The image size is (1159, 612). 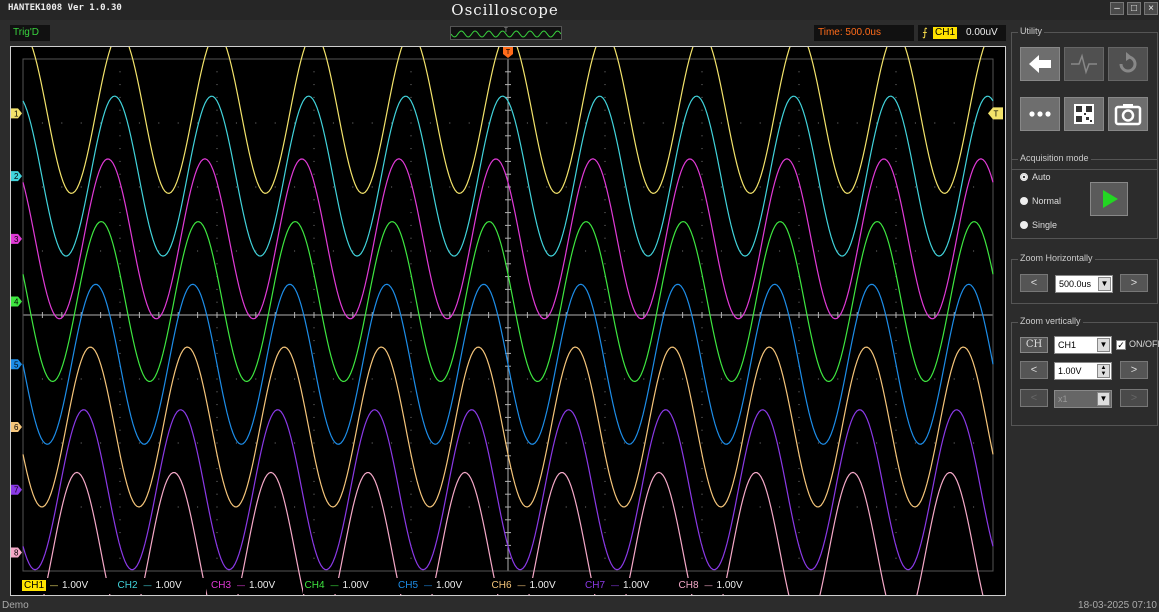 What do you see at coordinates (67, 586) in the screenshot?
I see `channel-label-ch1: CH1— 1.00V` at bounding box center [67, 586].